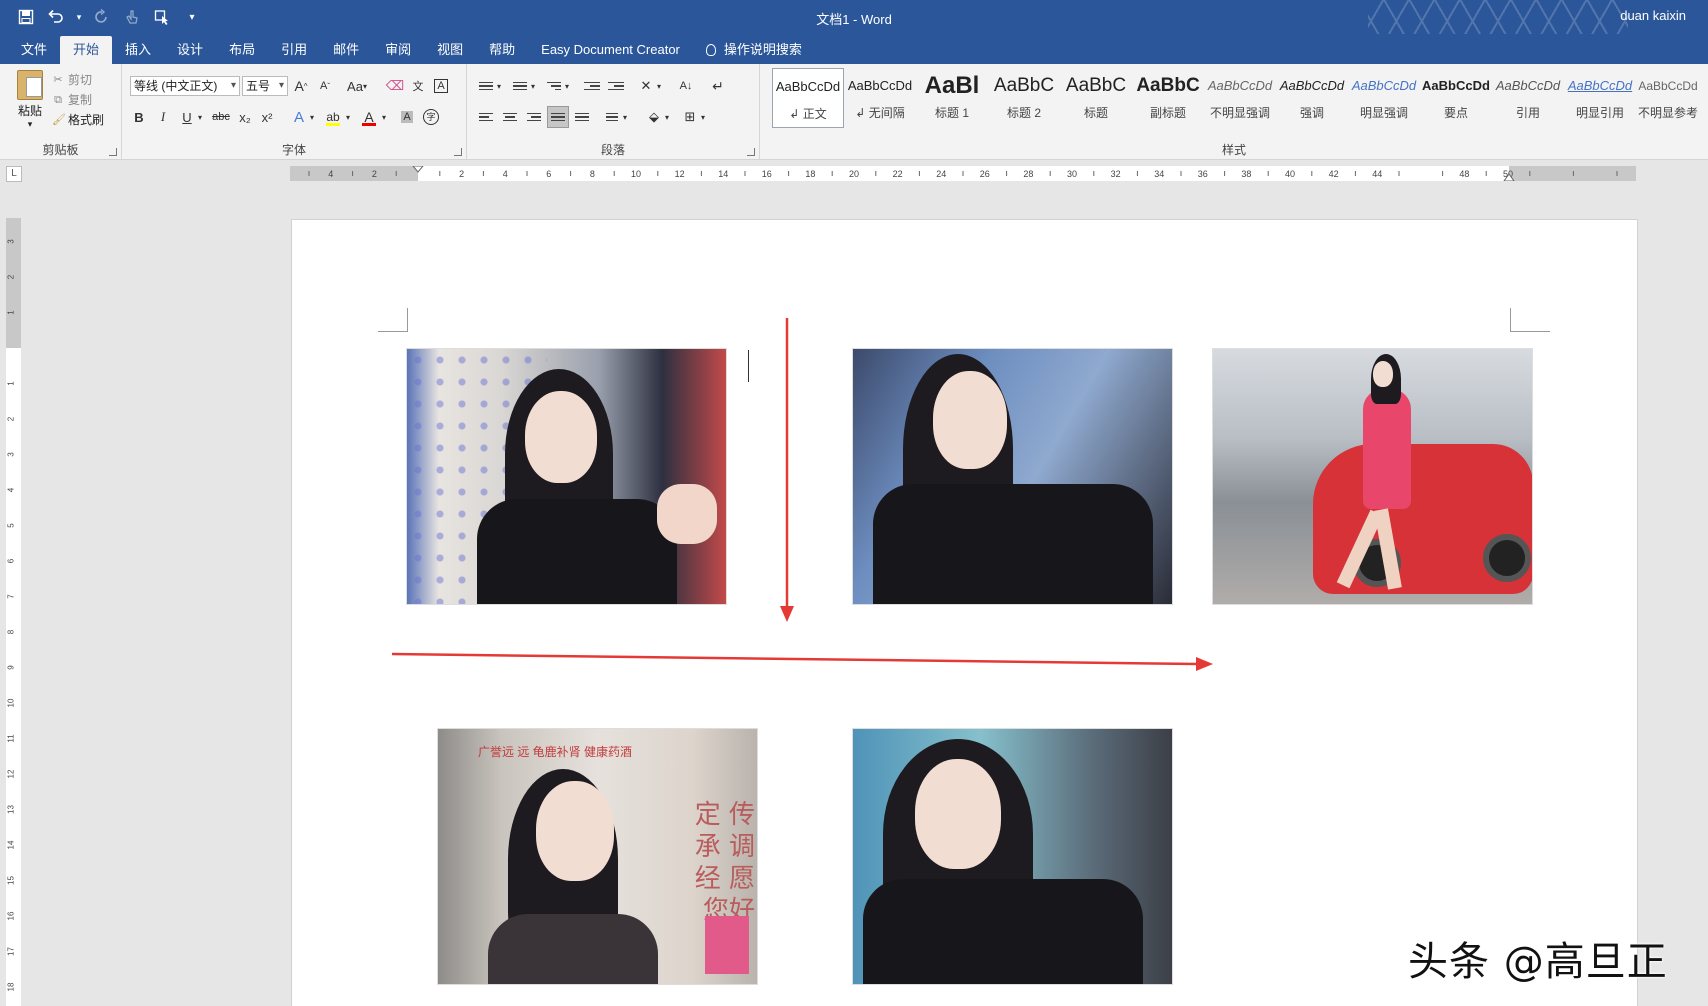 The height and width of the screenshot is (1006, 1708). Describe the element at coordinates (11, 738) in the screenshot. I see `vertical-ruler-tick-label: 11` at that location.